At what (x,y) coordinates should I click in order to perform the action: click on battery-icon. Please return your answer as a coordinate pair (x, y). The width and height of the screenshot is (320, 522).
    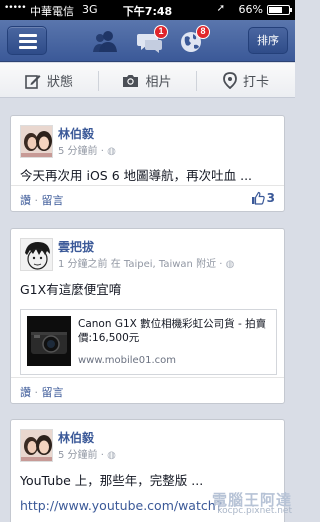
    Looking at the image, I should click on (279, 10).